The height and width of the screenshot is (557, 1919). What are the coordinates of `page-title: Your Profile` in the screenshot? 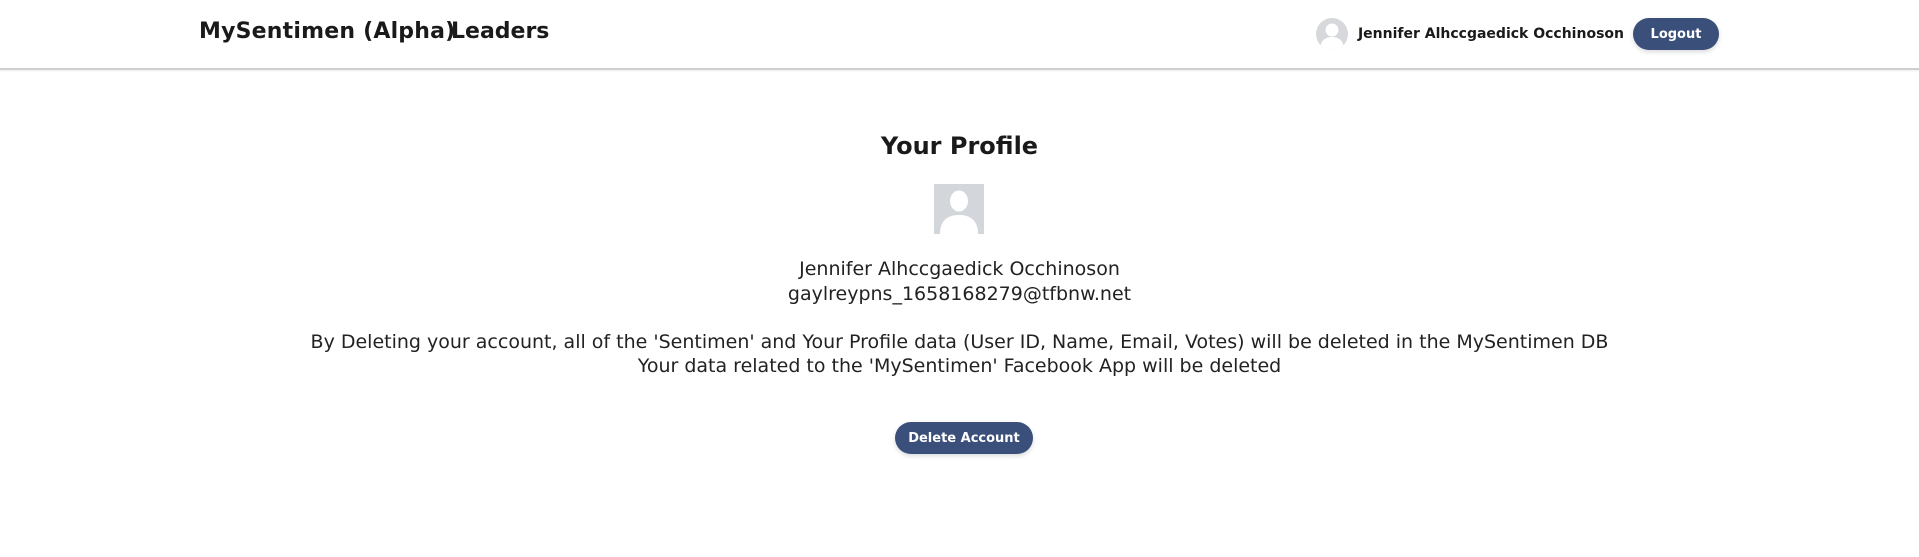 It's located at (959, 146).